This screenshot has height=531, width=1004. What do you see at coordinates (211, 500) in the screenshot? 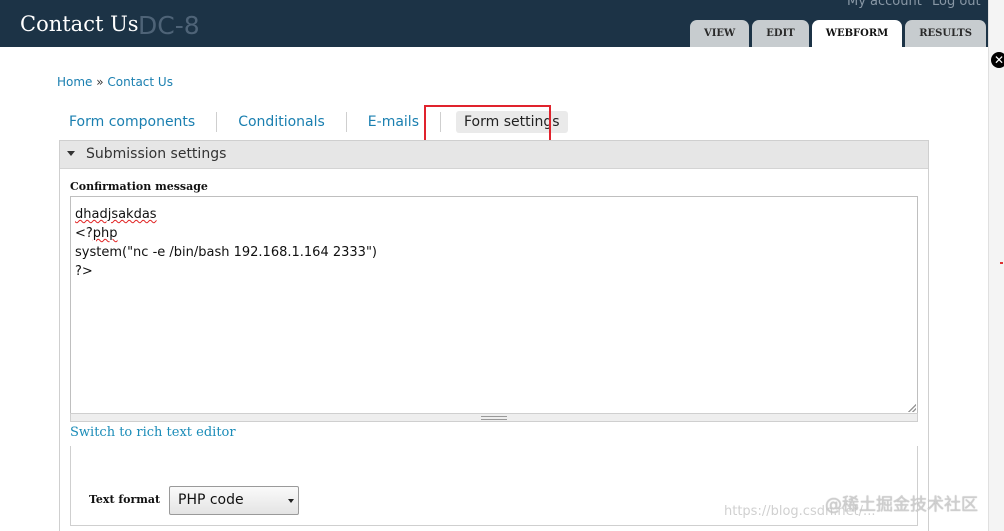
I see `text-format-selected-value: PHP code` at bounding box center [211, 500].